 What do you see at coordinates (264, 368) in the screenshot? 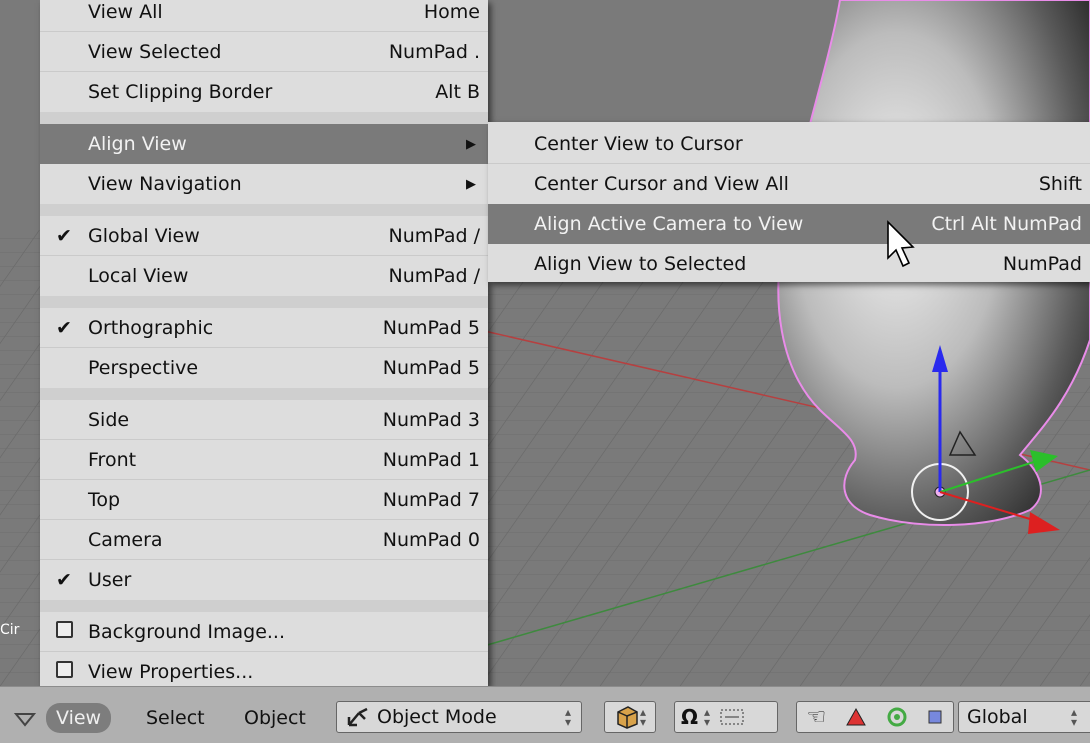
I see `menu-item-perspective: Perspective NumPad 5` at bounding box center [264, 368].